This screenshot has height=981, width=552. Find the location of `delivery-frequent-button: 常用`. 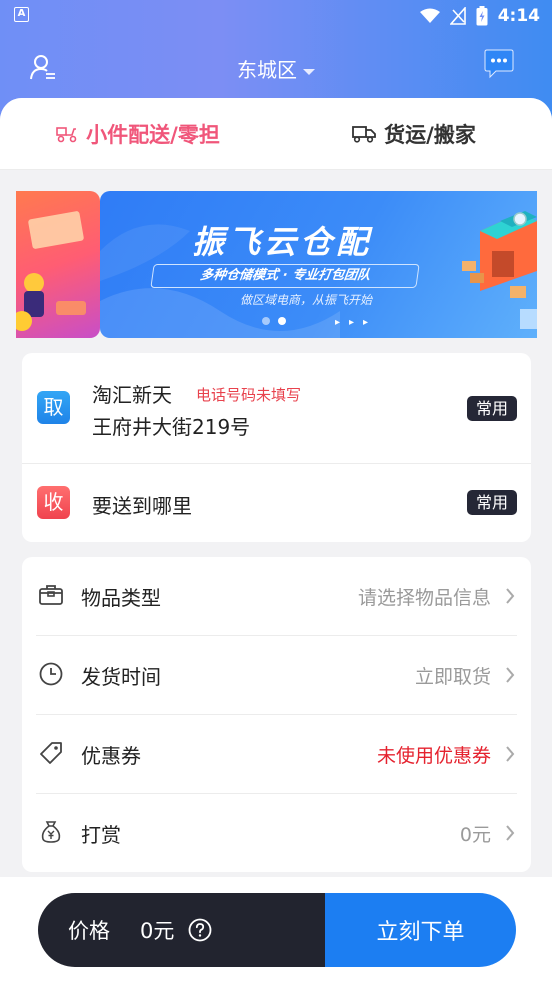

delivery-frequent-button: 常用 is located at coordinates (492, 502).